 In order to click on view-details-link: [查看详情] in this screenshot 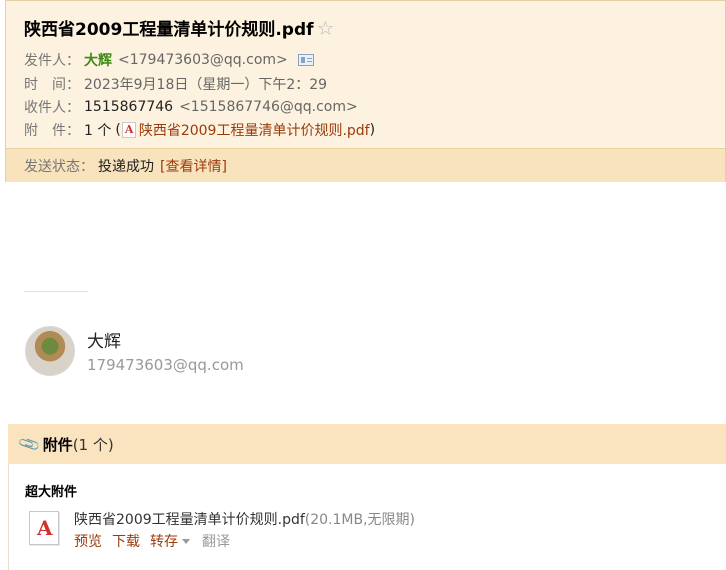, I will do `click(193, 166)`.